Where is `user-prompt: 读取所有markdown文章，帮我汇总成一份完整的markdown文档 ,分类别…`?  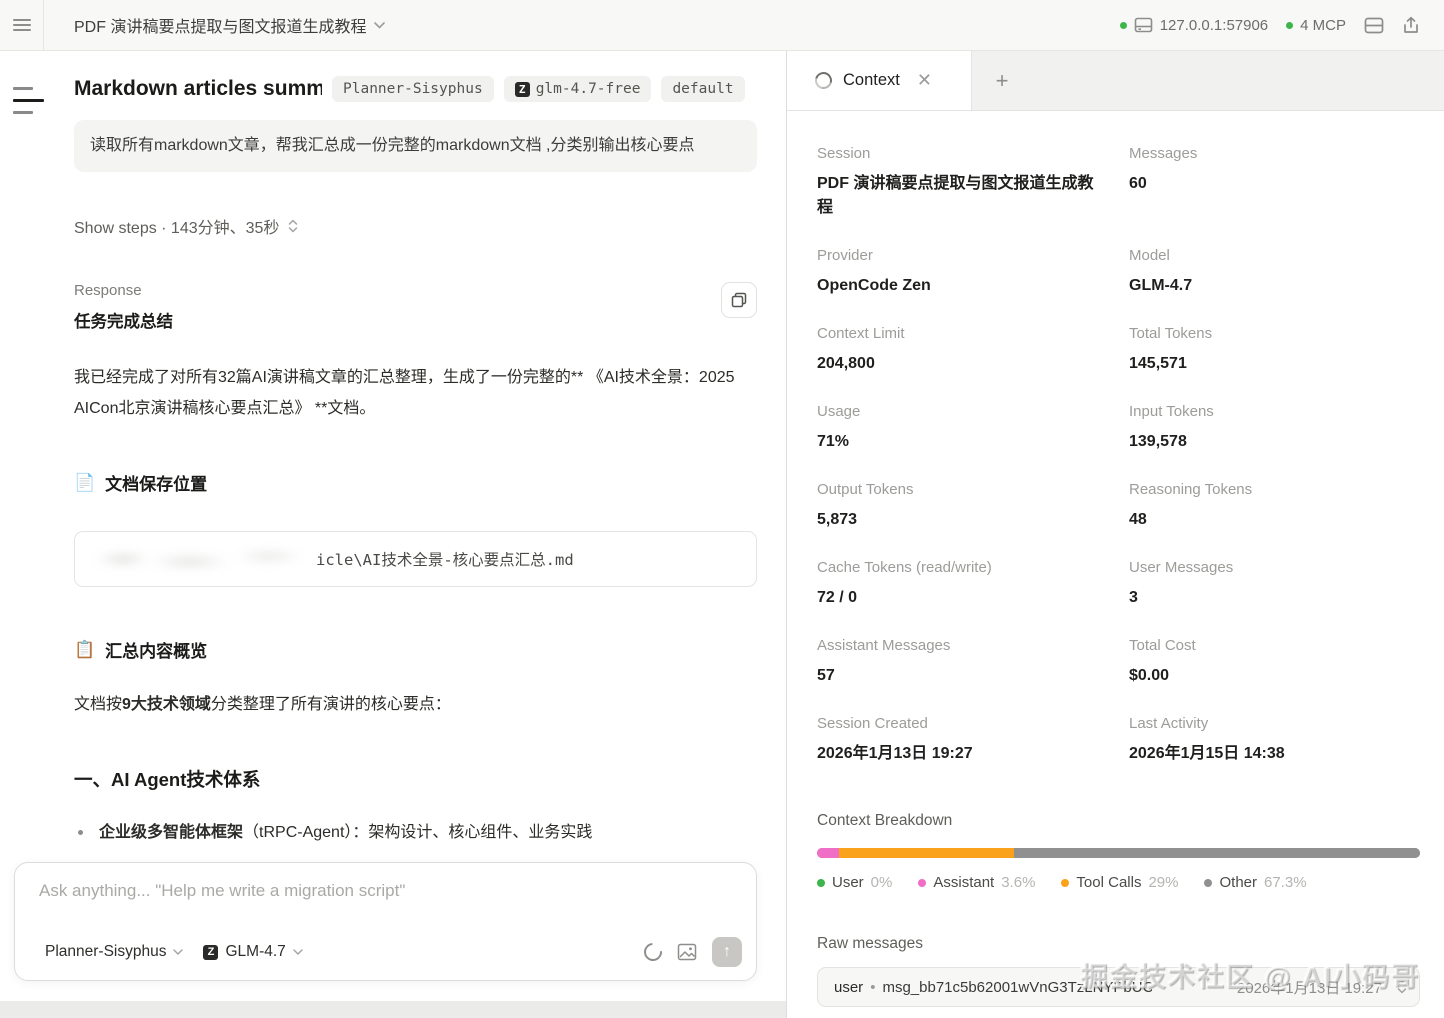
user-prompt: 读取所有markdown文章，帮我汇总成一份完整的markdown文档 ,分类别… is located at coordinates (415, 146).